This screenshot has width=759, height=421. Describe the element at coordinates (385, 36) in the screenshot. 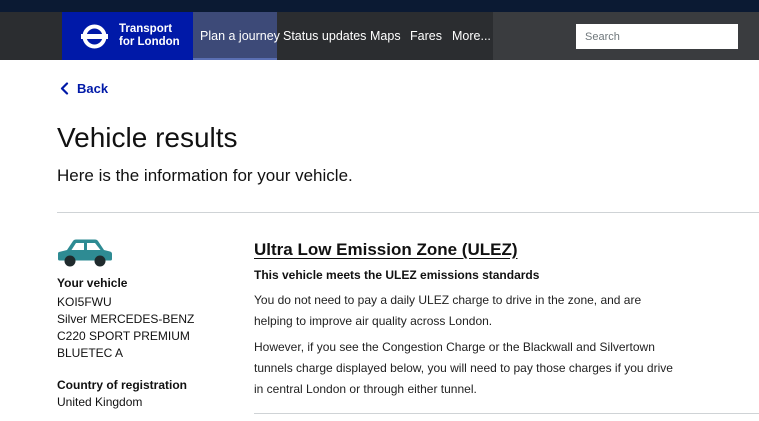

I see `nav-maps: Maps` at that location.